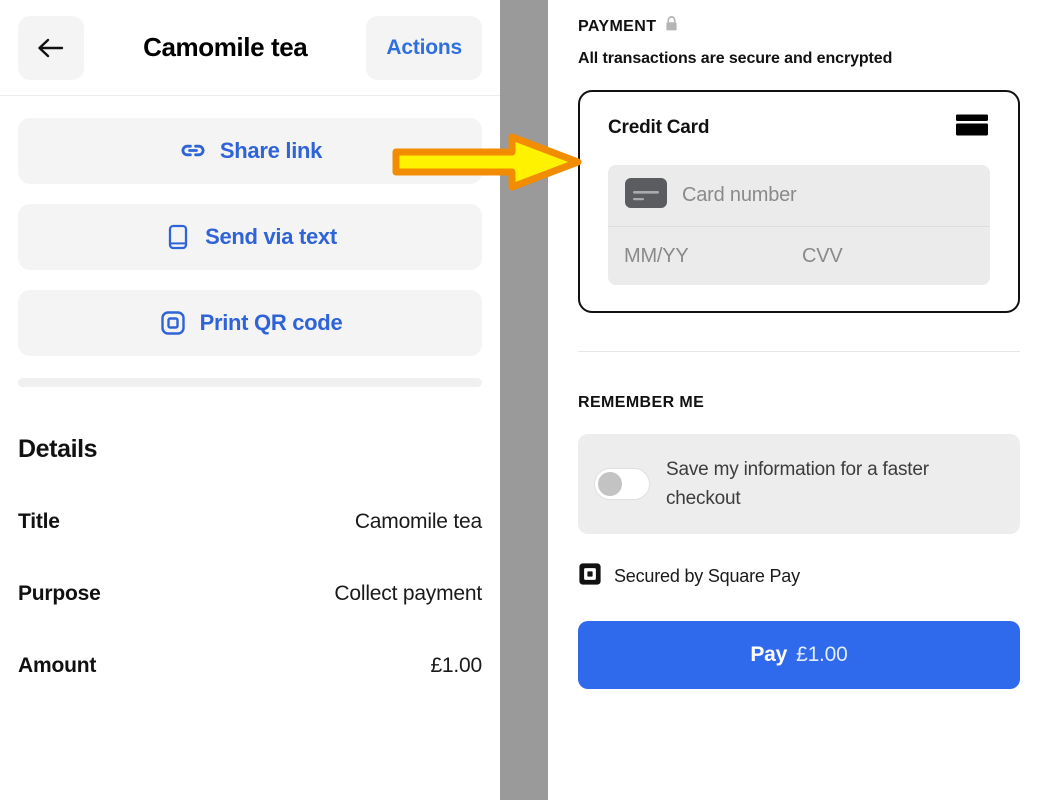 This screenshot has height=800, width=1050. I want to click on payment-section-title: PAYMENT, so click(617, 26).